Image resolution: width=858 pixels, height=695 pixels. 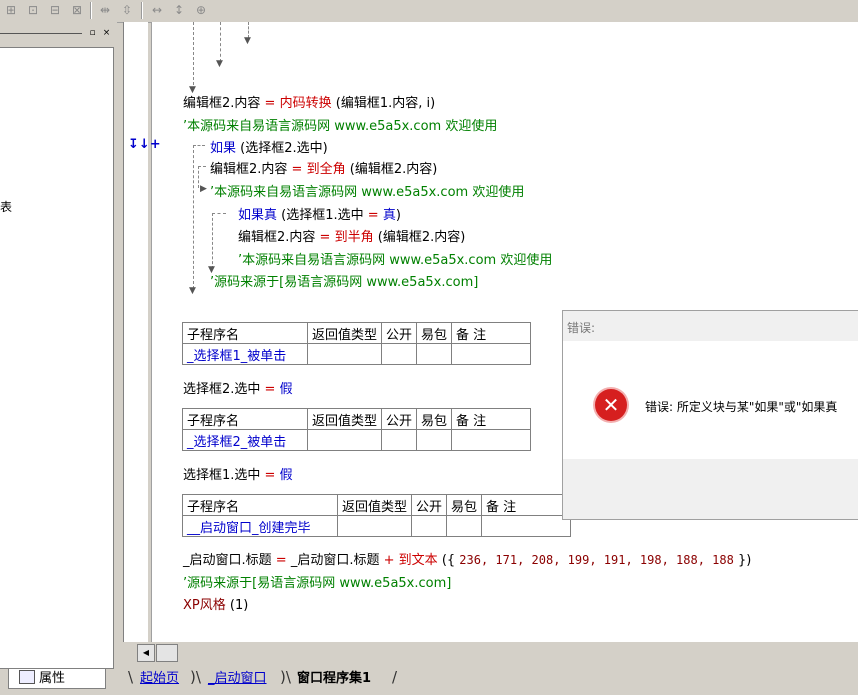 I want to click on properties-tab: 属性, so click(x=57, y=678).